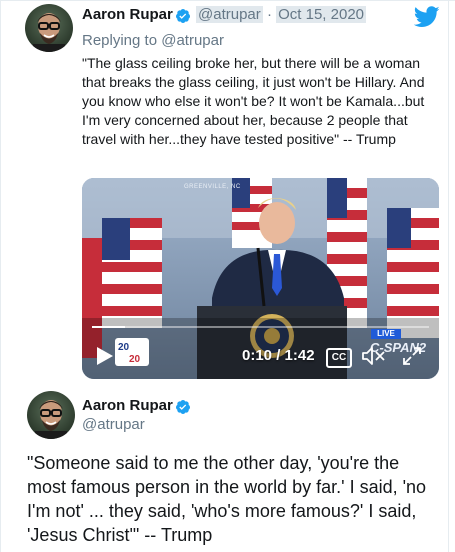  What do you see at coordinates (412, 356) in the screenshot?
I see `fullscreen-icon` at bounding box center [412, 356].